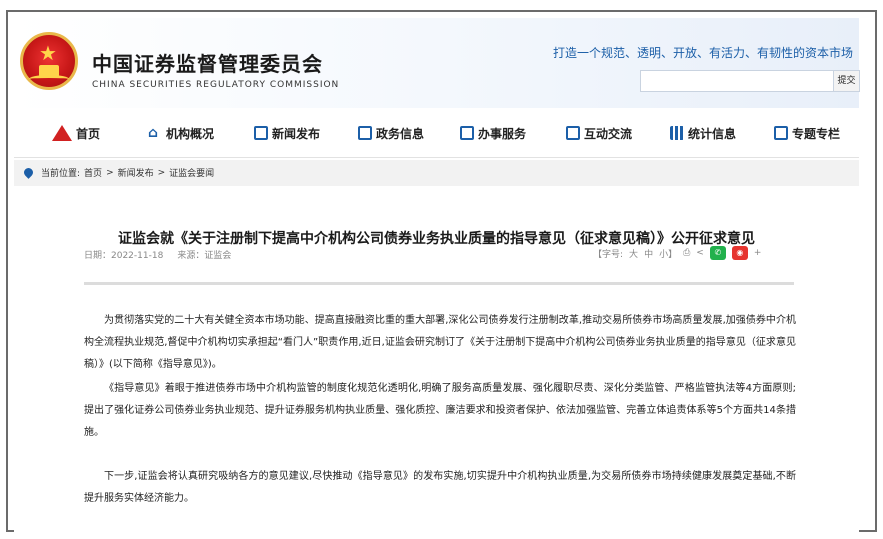 The height and width of the screenshot is (539, 883). I want to click on location-pin-icon, so click(28, 172).